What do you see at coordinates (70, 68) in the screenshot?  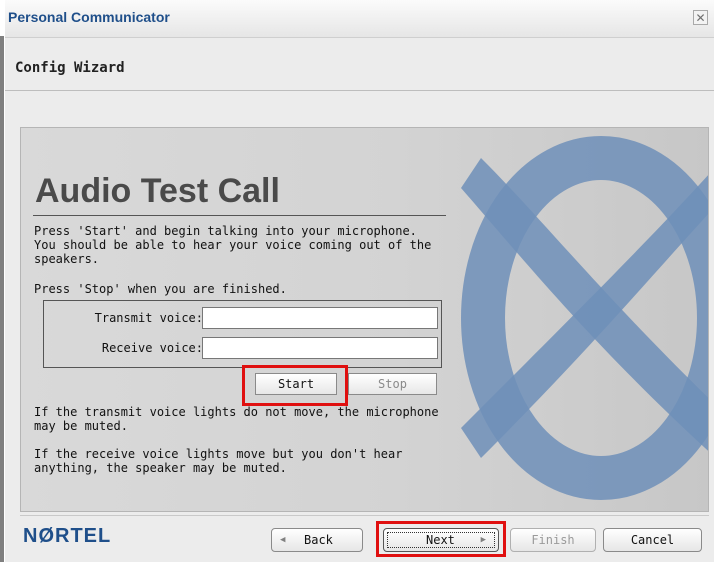 I see `wizard-title: Config Wizard` at bounding box center [70, 68].